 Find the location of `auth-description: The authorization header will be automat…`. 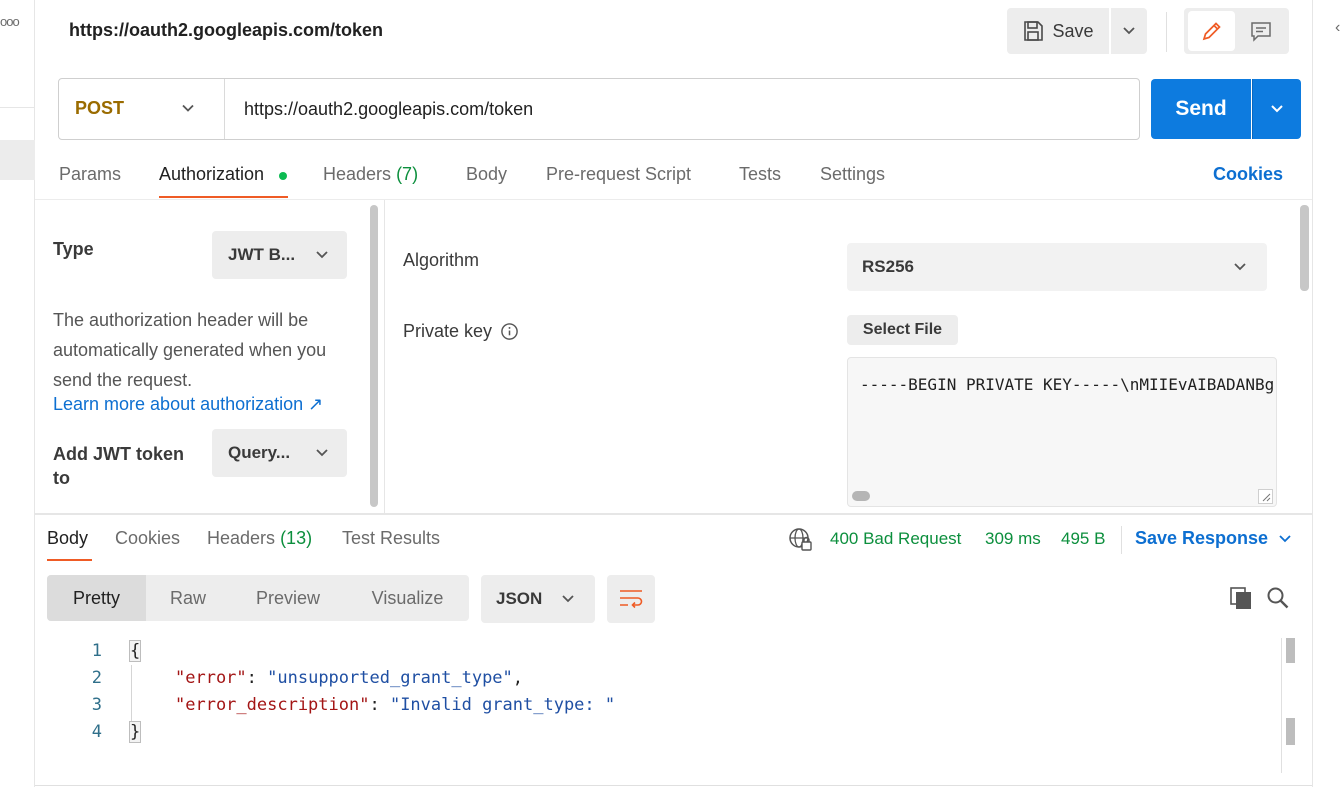

auth-description: The authorization header will be automat… is located at coordinates (190, 350).